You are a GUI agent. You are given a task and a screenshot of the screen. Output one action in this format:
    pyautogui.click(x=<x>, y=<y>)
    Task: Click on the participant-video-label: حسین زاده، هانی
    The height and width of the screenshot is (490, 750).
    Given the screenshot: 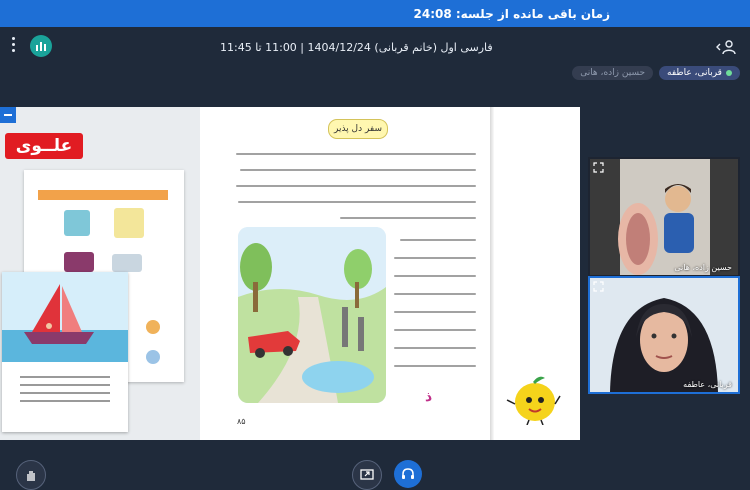 What is the action you would take?
    pyautogui.click(x=703, y=267)
    